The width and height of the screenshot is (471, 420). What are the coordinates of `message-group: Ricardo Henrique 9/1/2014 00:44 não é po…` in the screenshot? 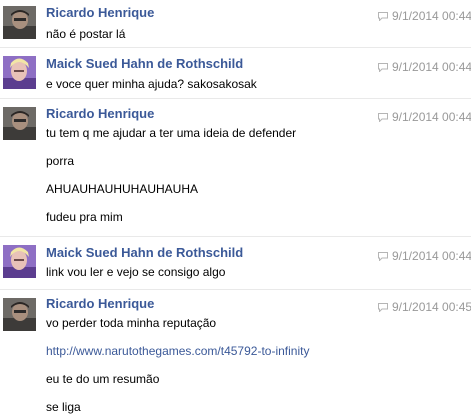 It's located at (235, 24).